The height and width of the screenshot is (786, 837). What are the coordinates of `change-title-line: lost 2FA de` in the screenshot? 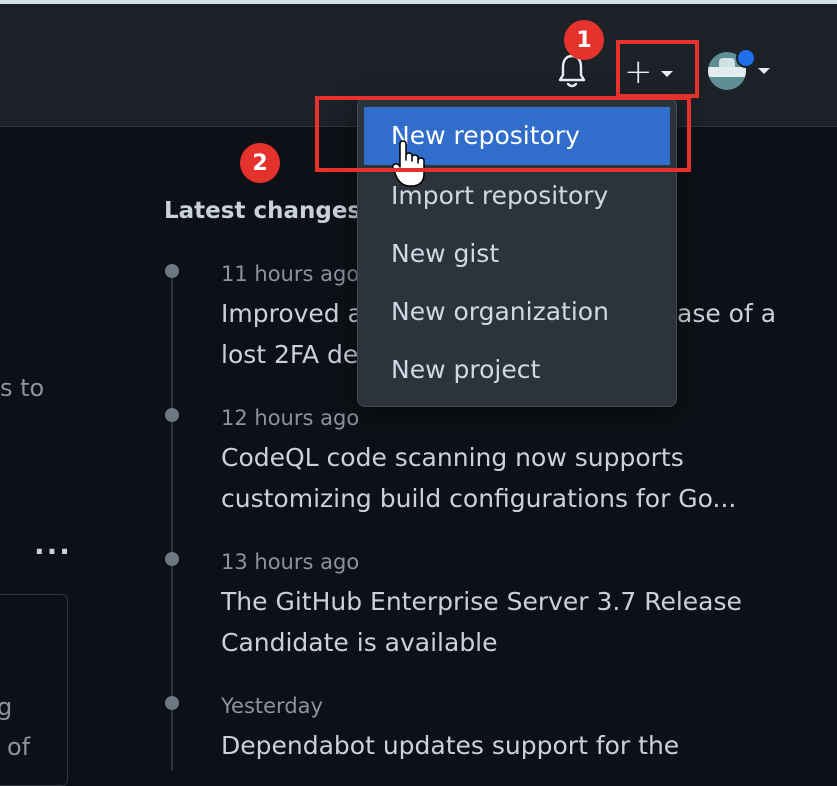 It's located at (290, 354).